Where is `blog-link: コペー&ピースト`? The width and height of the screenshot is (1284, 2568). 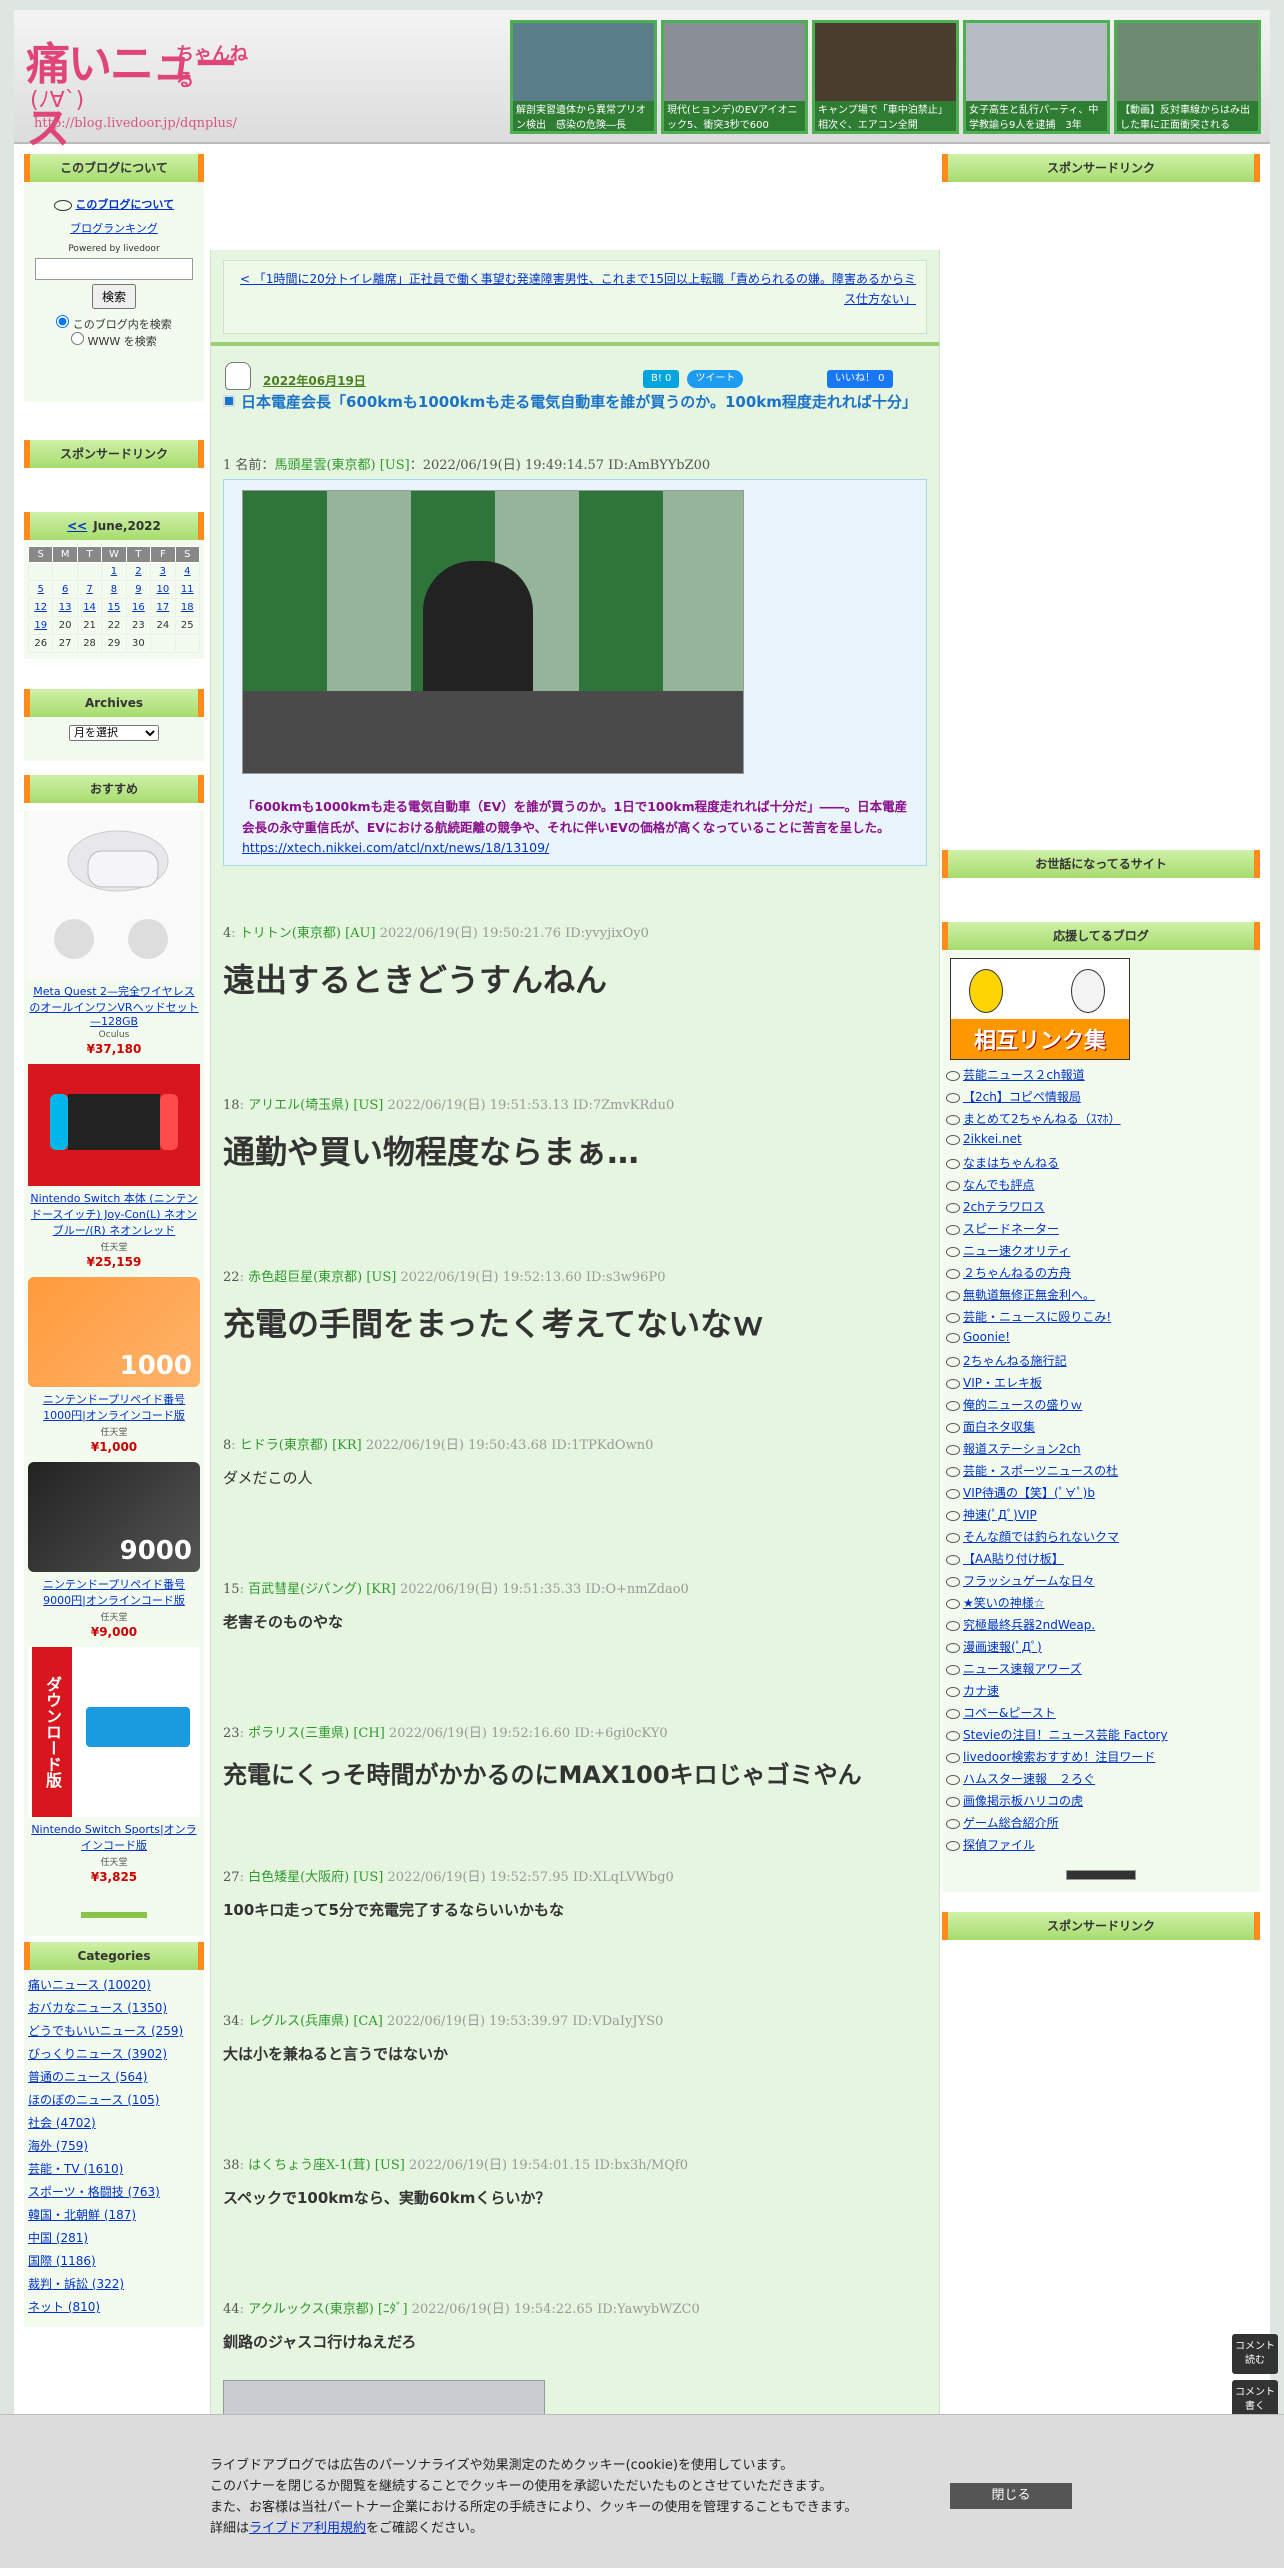 blog-link: コペー&ピースト is located at coordinates (1009, 1713).